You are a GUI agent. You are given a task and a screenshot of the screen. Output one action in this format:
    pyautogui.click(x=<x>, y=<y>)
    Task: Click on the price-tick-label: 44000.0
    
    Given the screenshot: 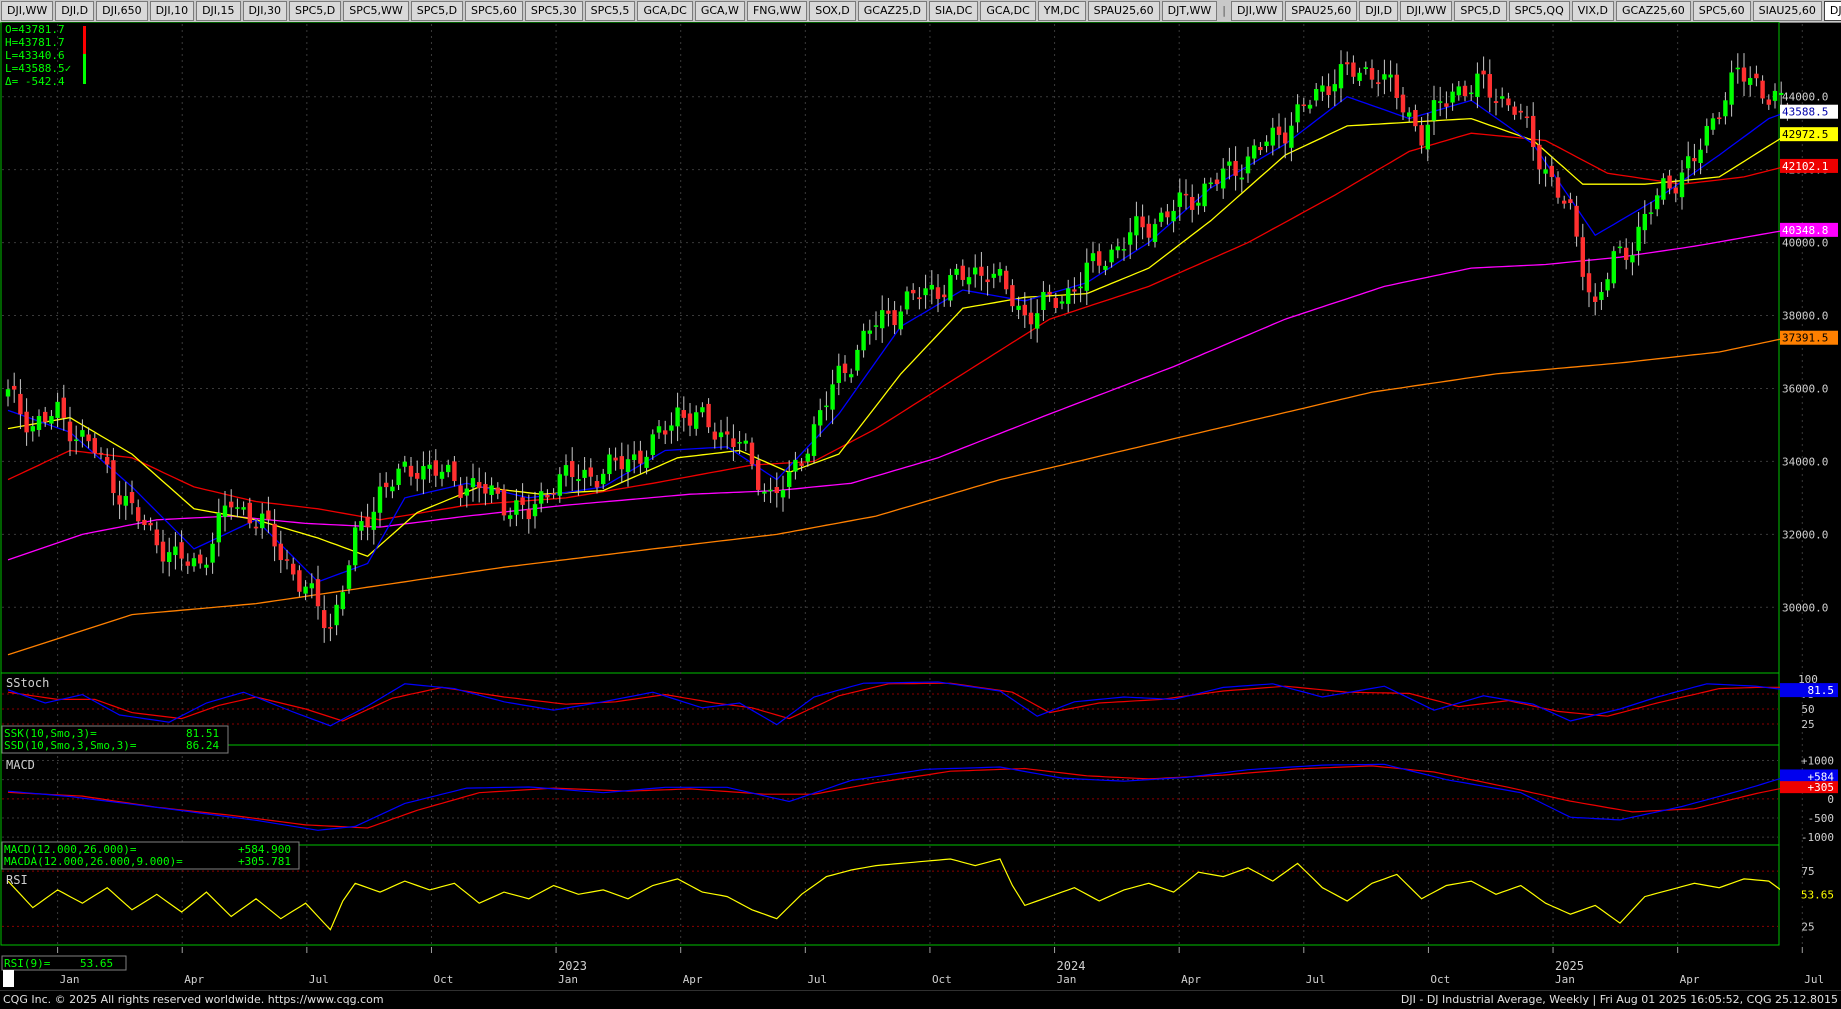 What is the action you would take?
    pyautogui.click(x=1805, y=97)
    